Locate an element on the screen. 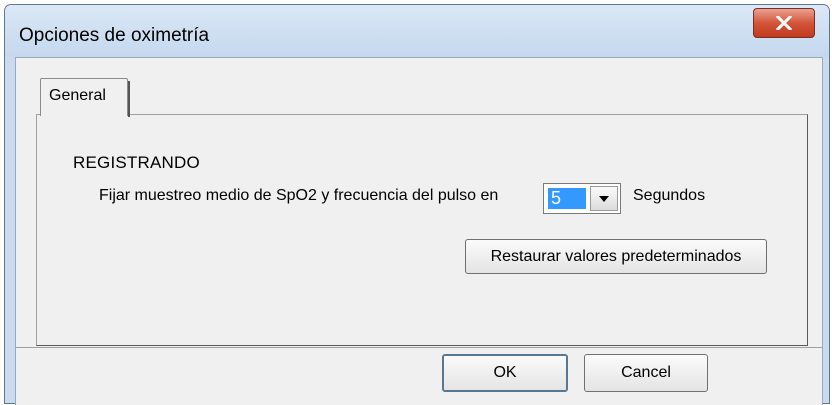 This screenshot has width=832, height=405. tab-general-label: General is located at coordinates (77, 95).